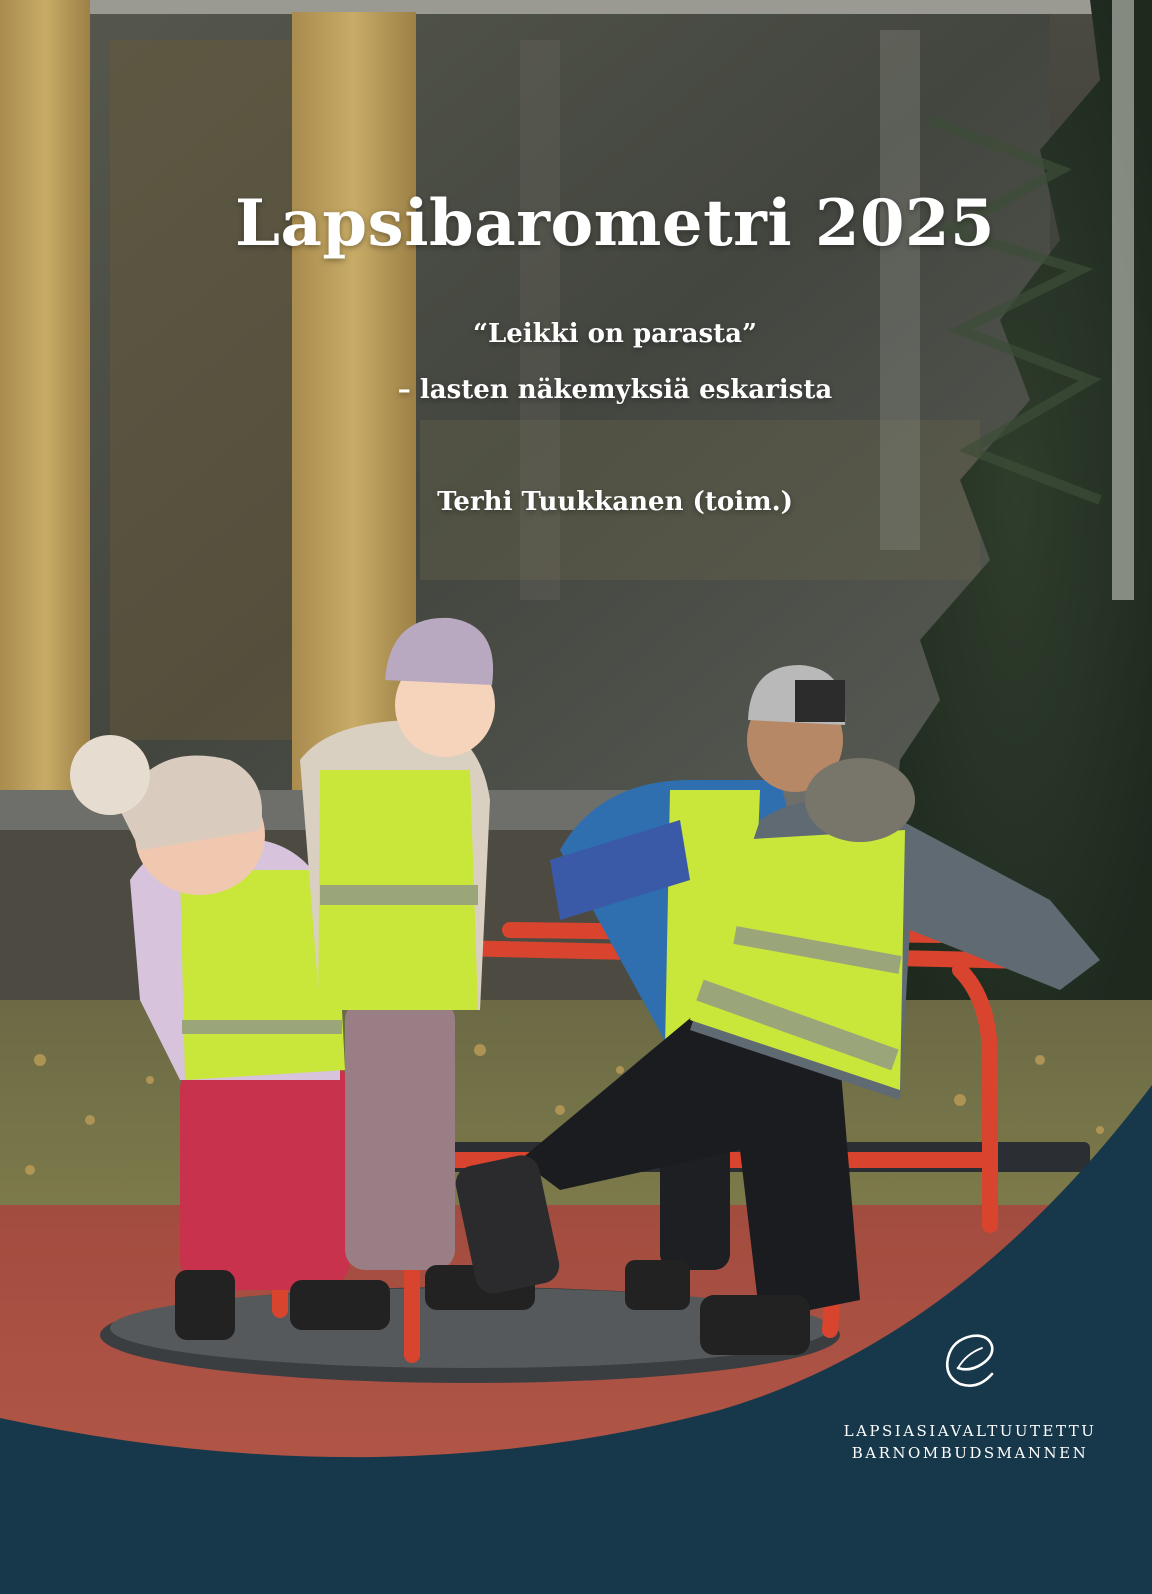 The image size is (1152, 1594). What do you see at coordinates (969, 1360) in the screenshot?
I see `leaf-e-logo-icon` at bounding box center [969, 1360].